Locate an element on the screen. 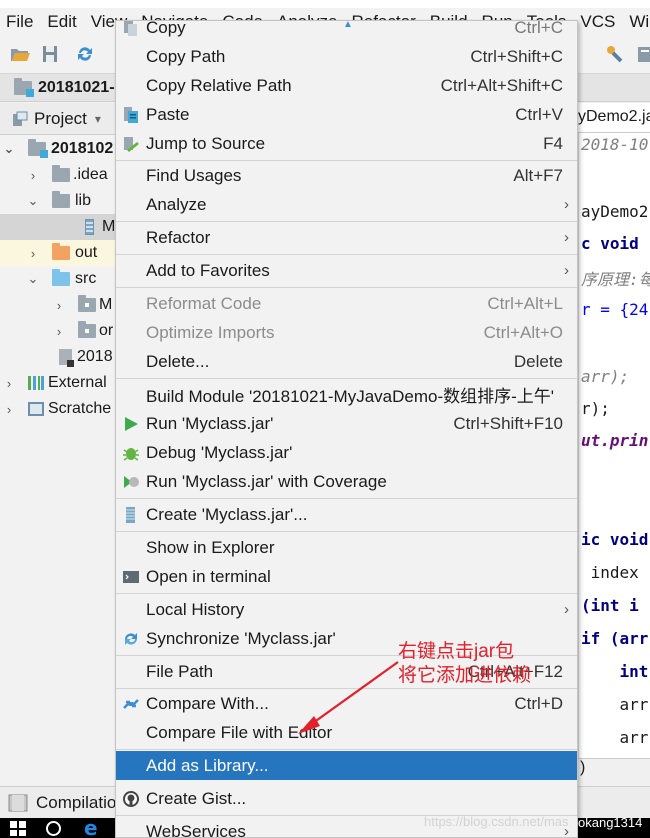 This screenshot has height=838, width=650. tree-item-package: › M is located at coordinates (60, 305).